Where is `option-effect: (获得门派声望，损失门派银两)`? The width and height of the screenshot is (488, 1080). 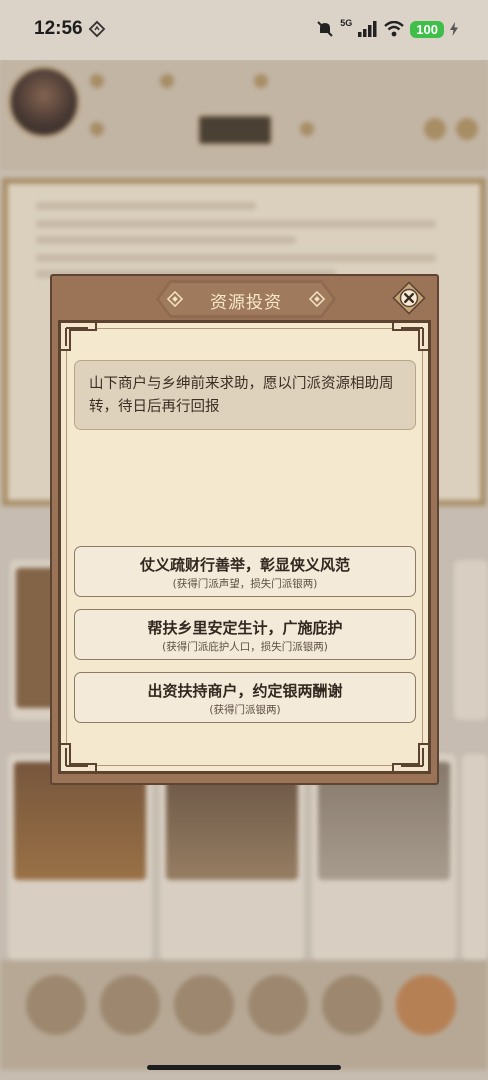
option-effect: (获得门派声望，损失门派银两) is located at coordinates (245, 584).